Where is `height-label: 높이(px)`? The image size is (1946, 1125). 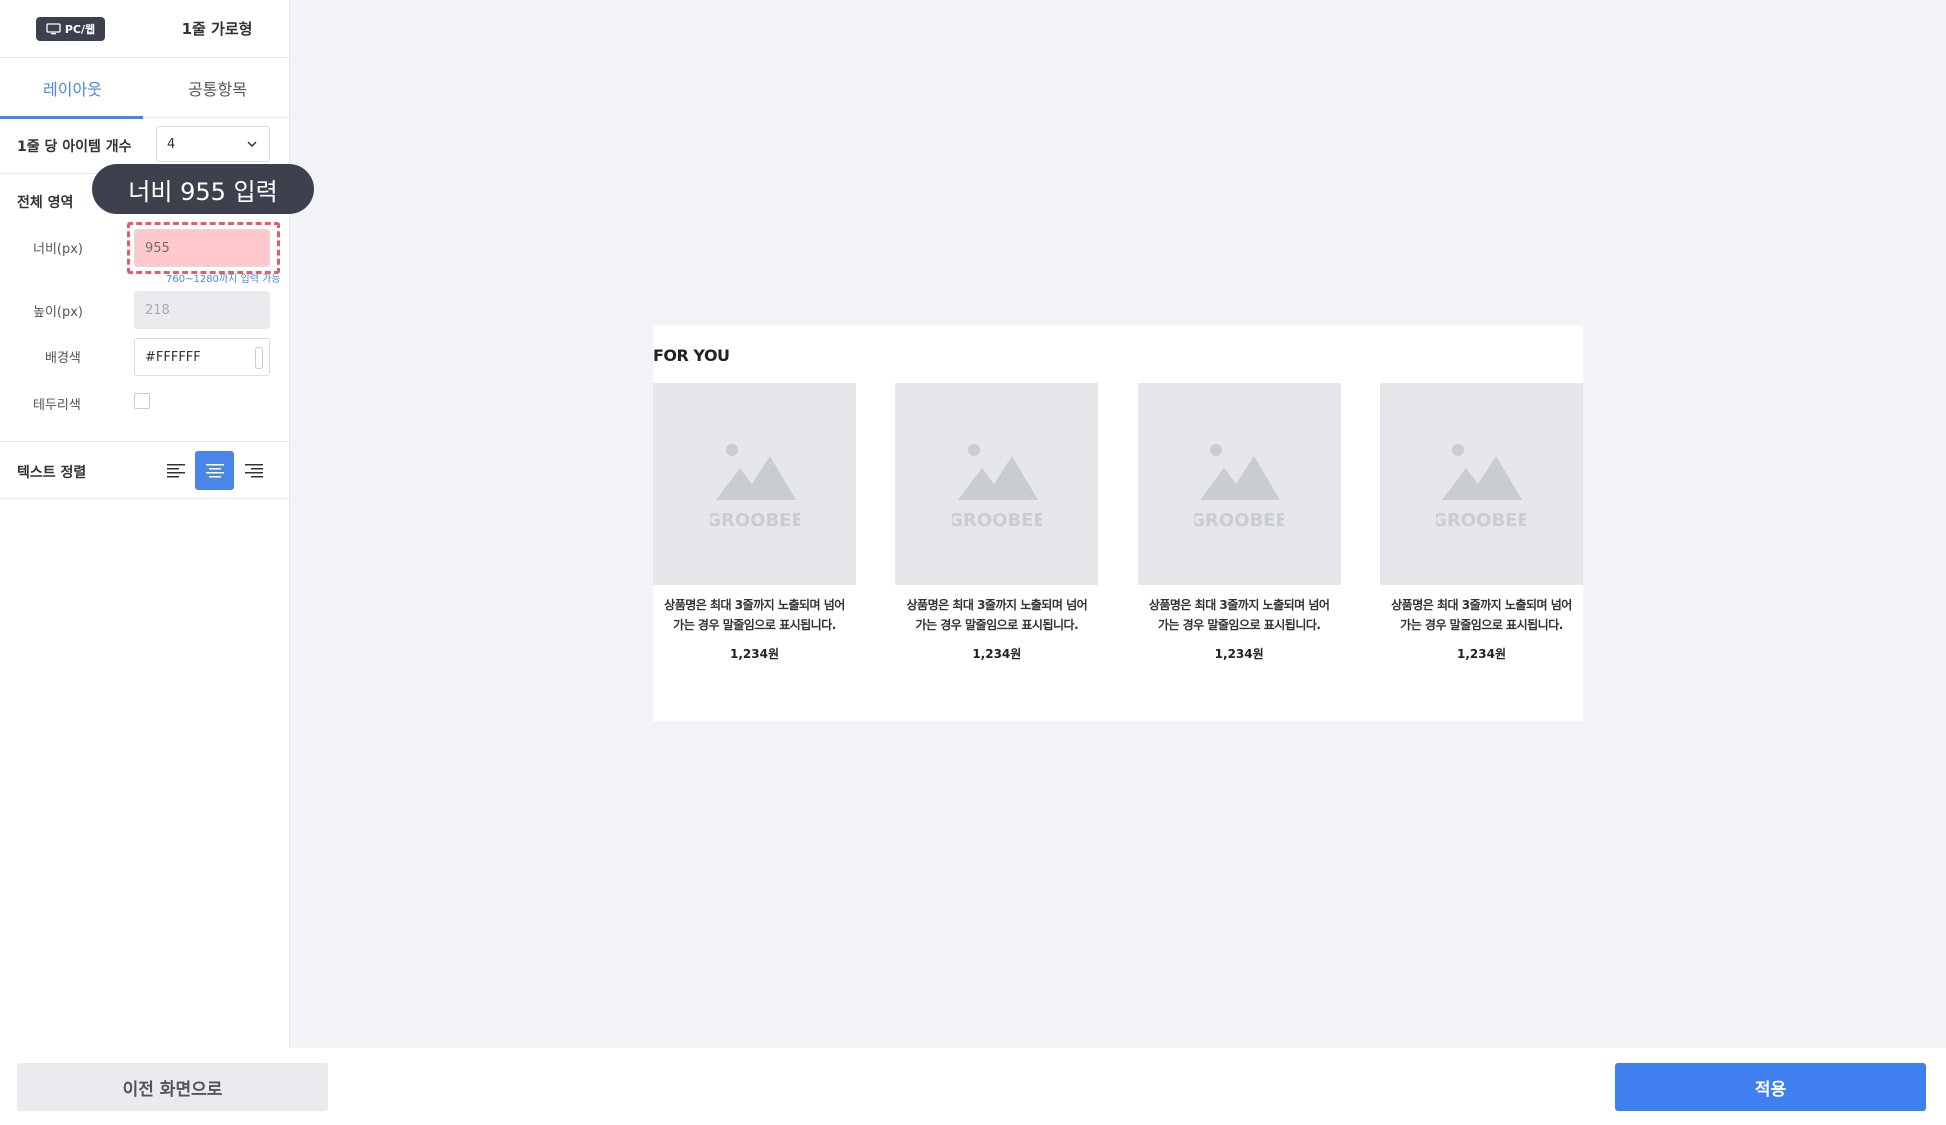
height-label: 높이(px) is located at coordinates (58, 312).